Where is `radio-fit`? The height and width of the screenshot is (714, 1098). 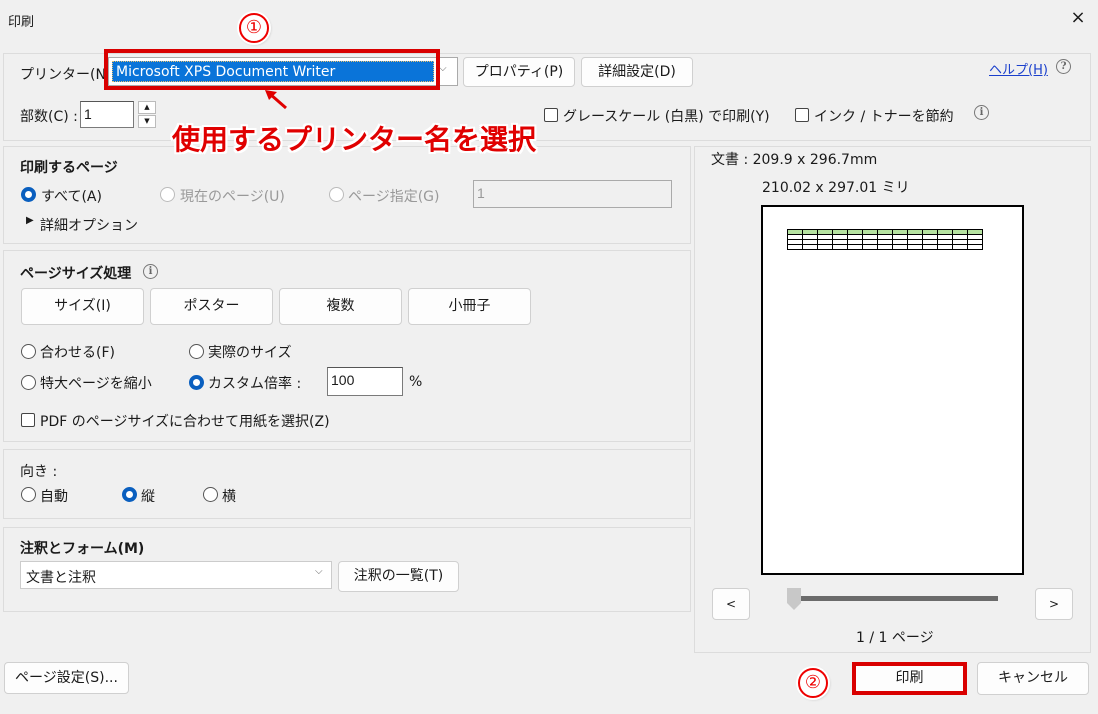
radio-fit is located at coordinates (28, 351).